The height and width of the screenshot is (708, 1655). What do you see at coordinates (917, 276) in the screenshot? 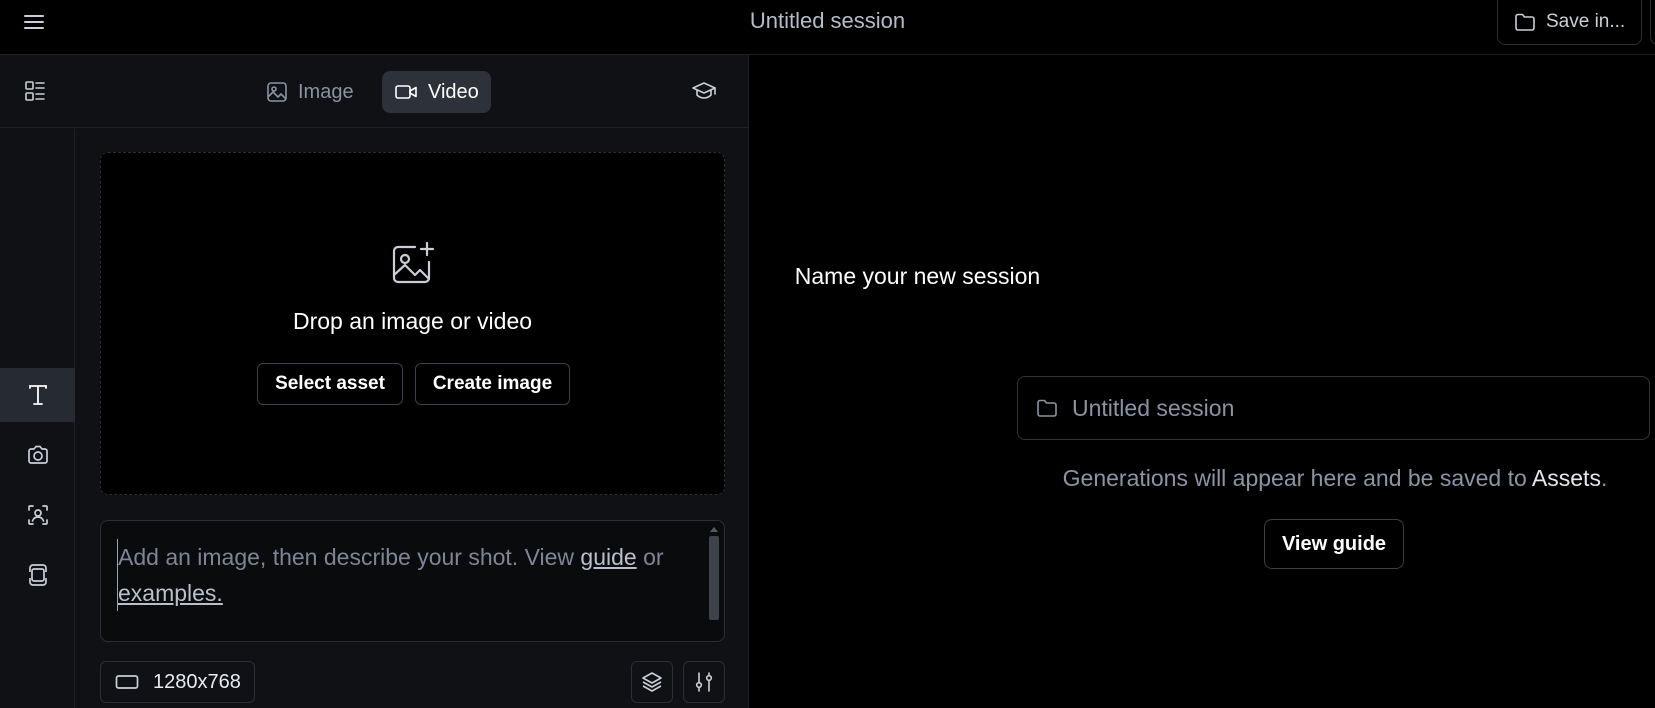
I see `session-name-heading: Name your new session` at bounding box center [917, 276].